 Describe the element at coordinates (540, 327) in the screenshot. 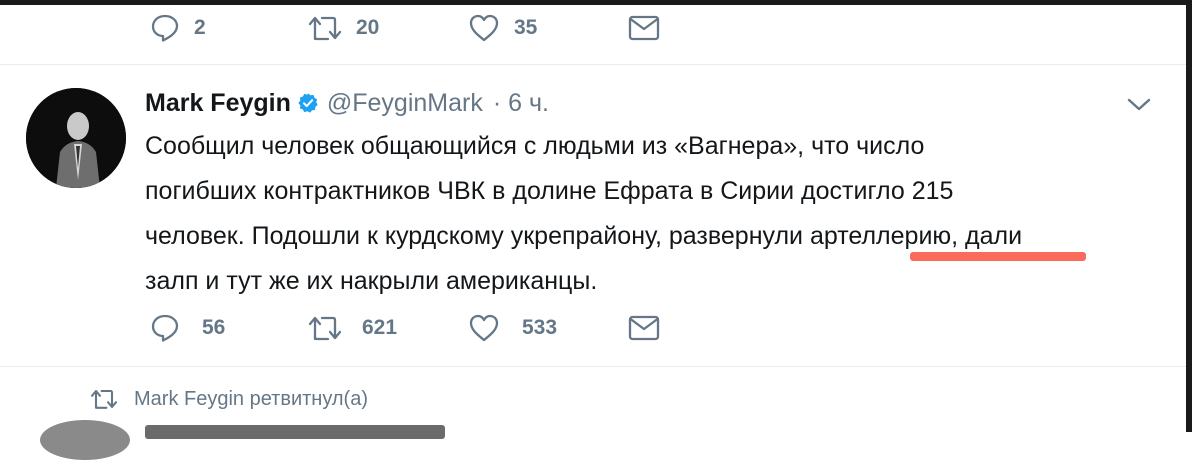

I see `like-count: 533` at that location.